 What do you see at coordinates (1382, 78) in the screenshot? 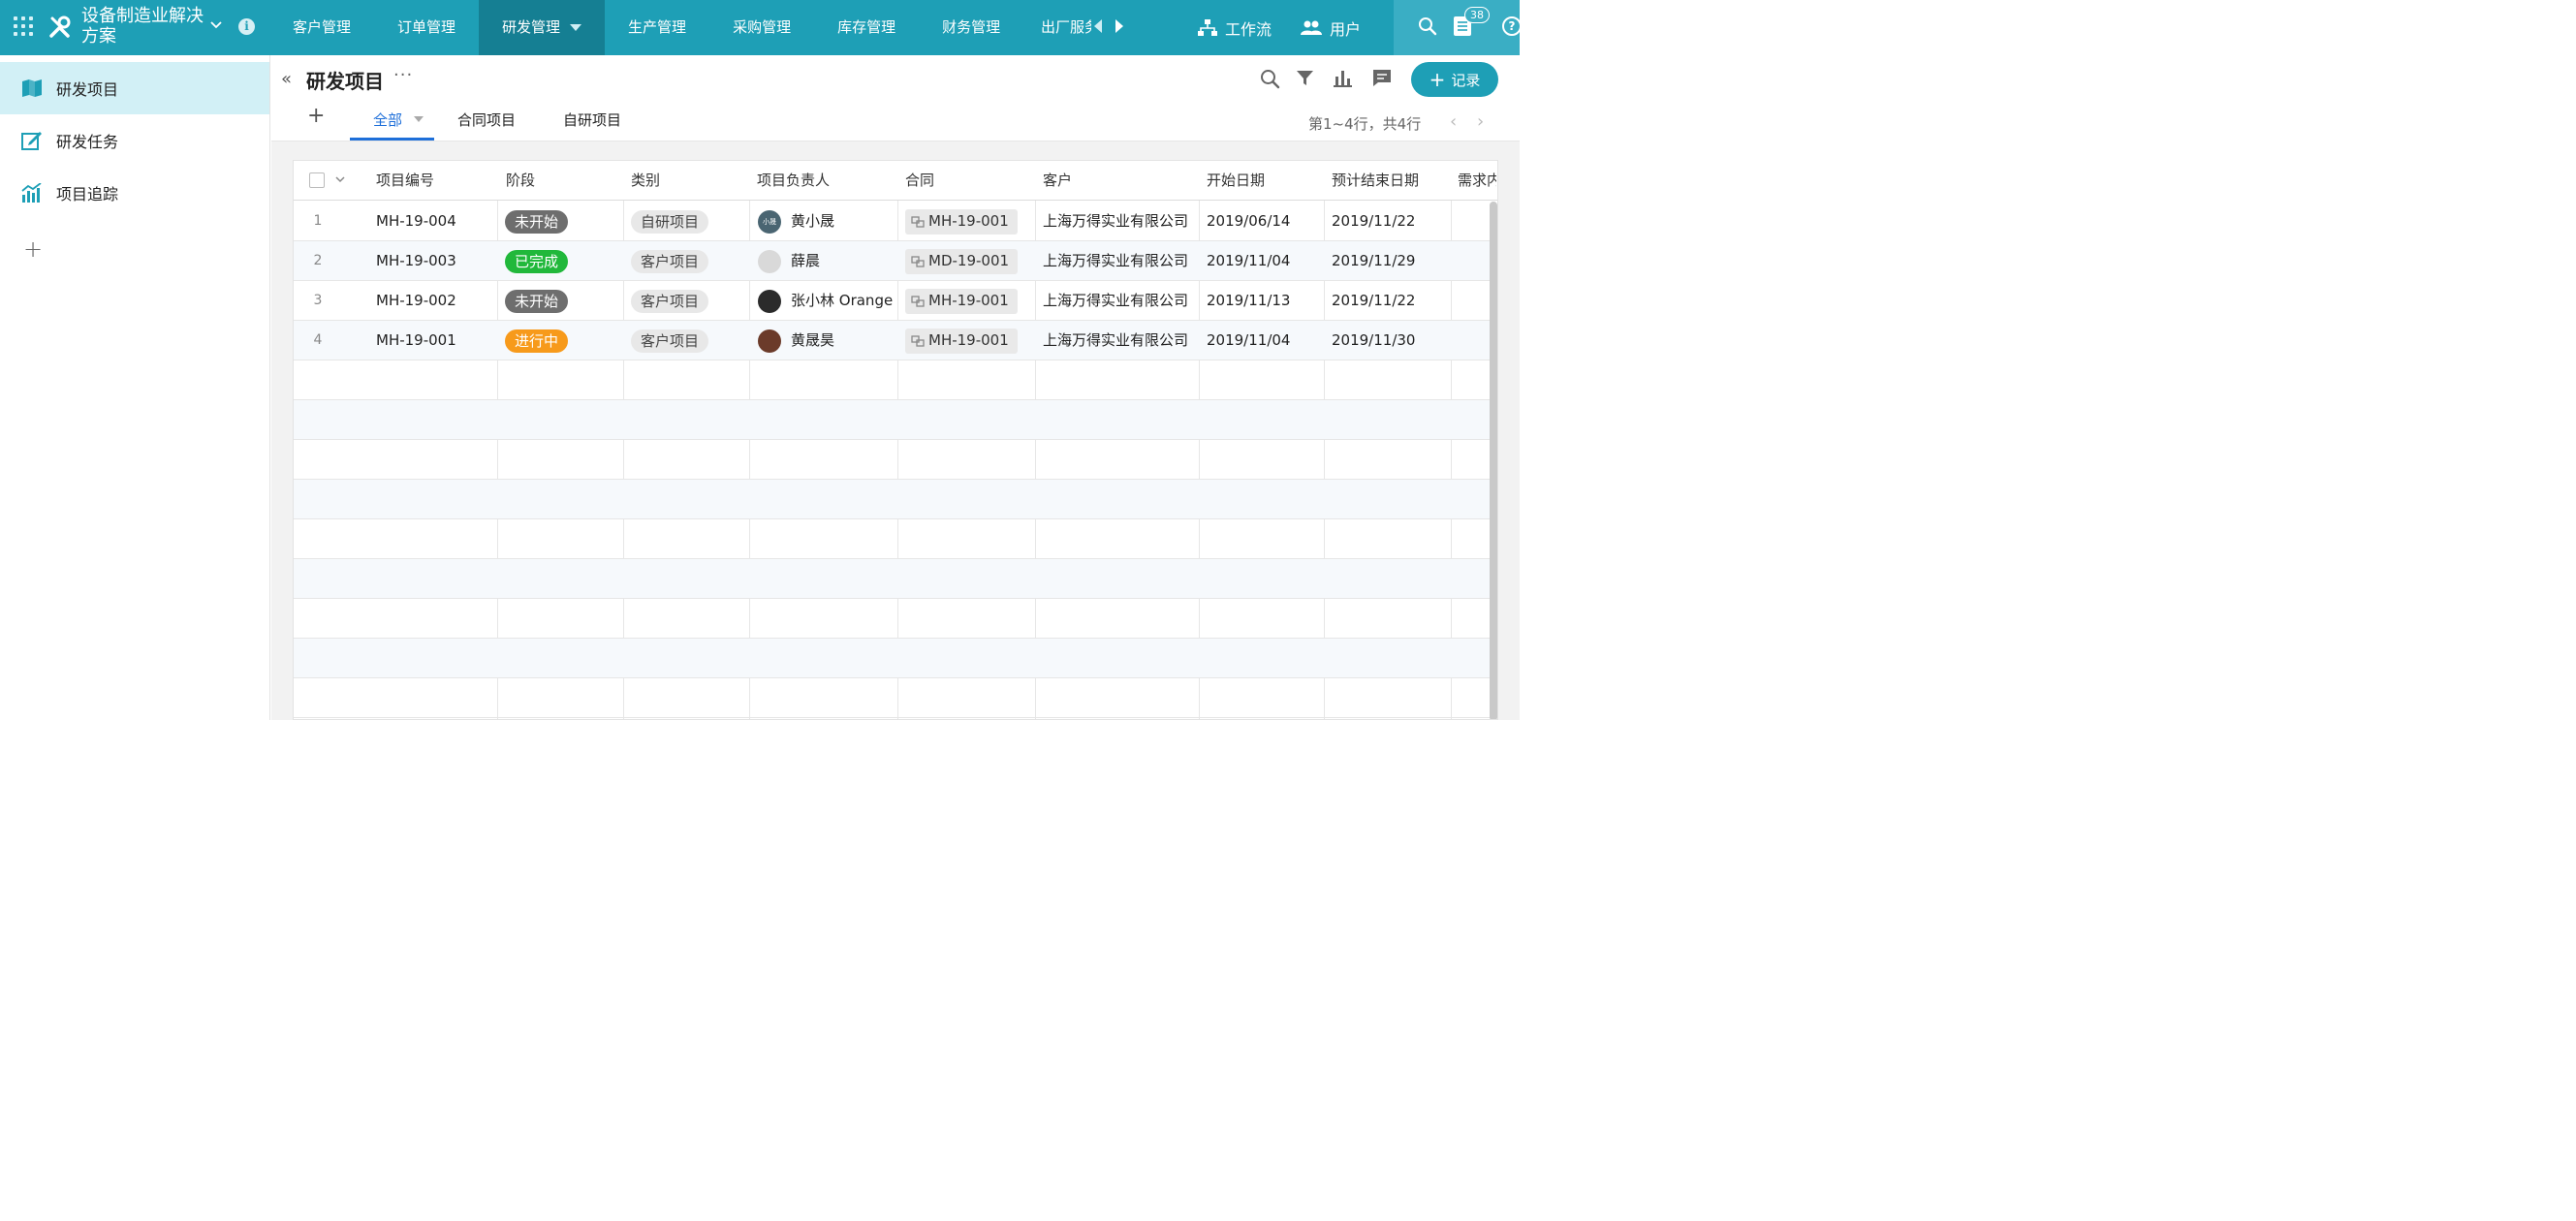
I see `comment-icon` at bounding box center [1382, 78].